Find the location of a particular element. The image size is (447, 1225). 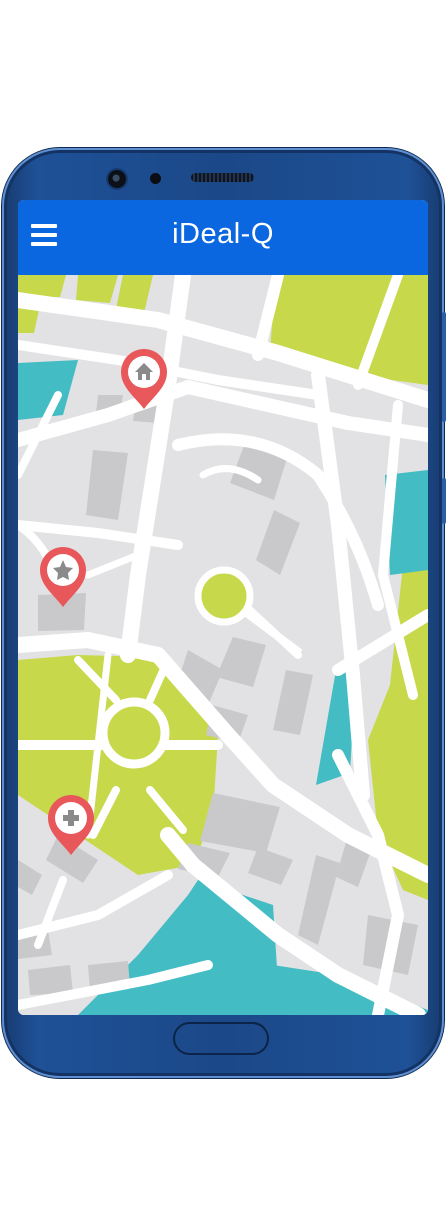

proximity-sensor is located at coordinates (155, 178).